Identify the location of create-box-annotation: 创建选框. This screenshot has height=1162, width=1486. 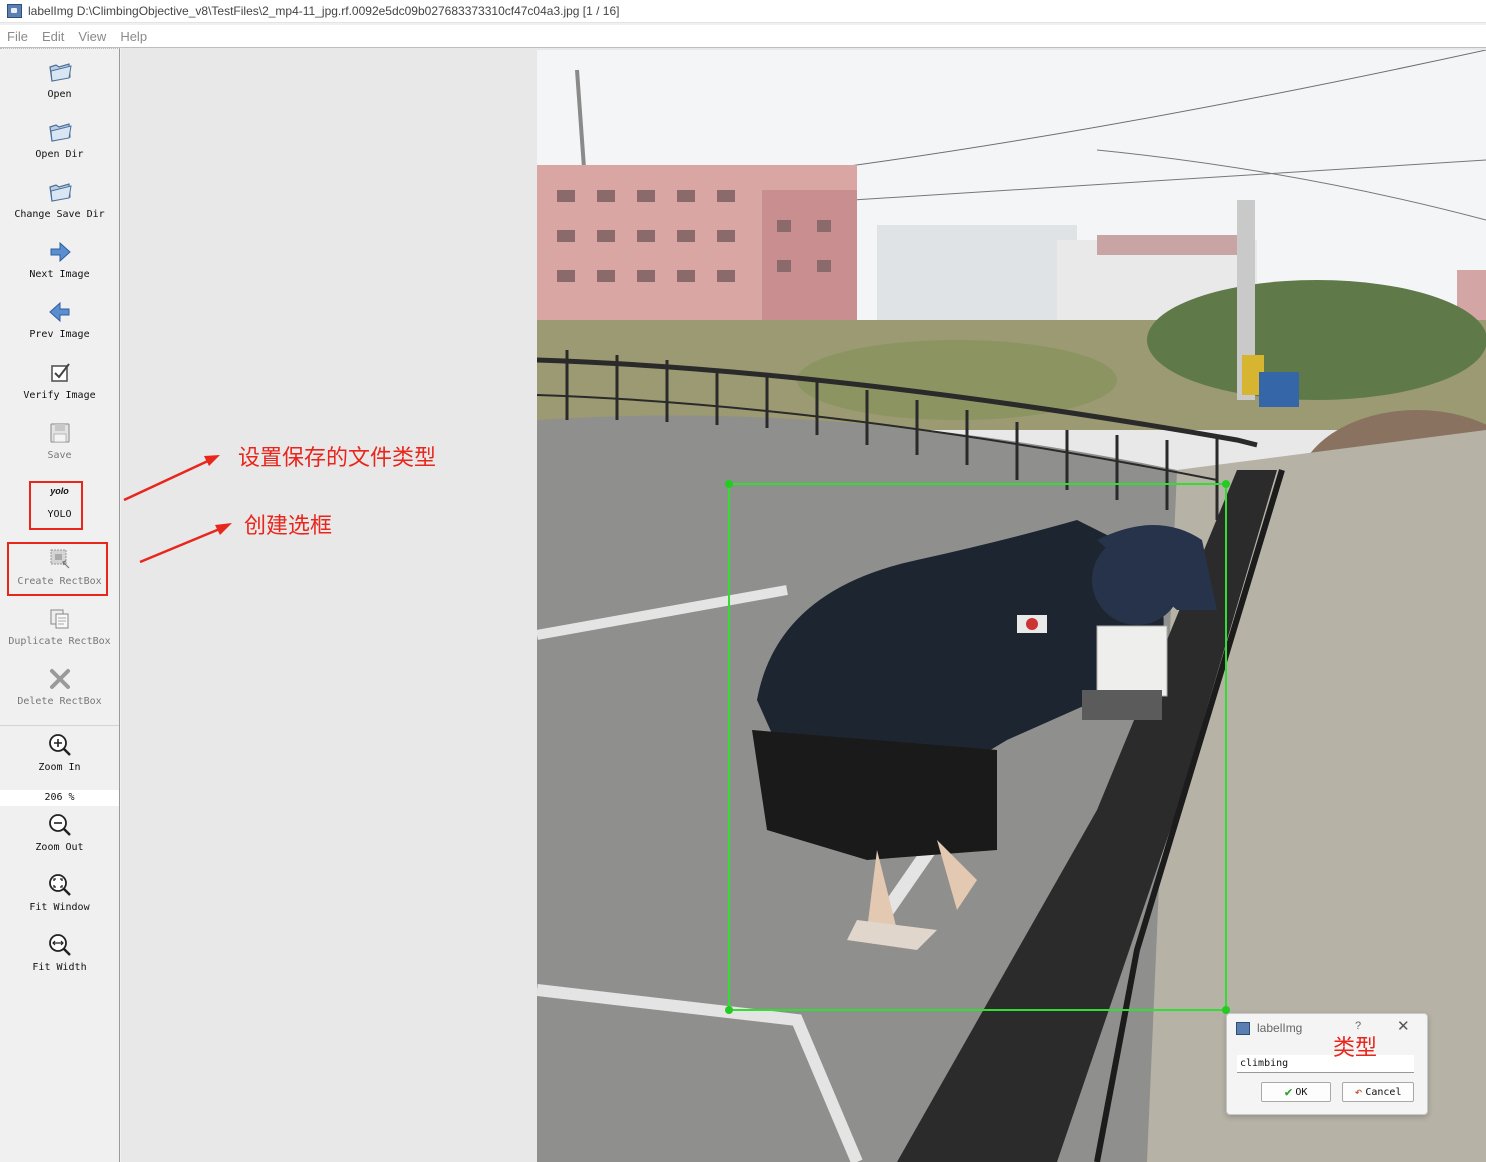
(288, 526).